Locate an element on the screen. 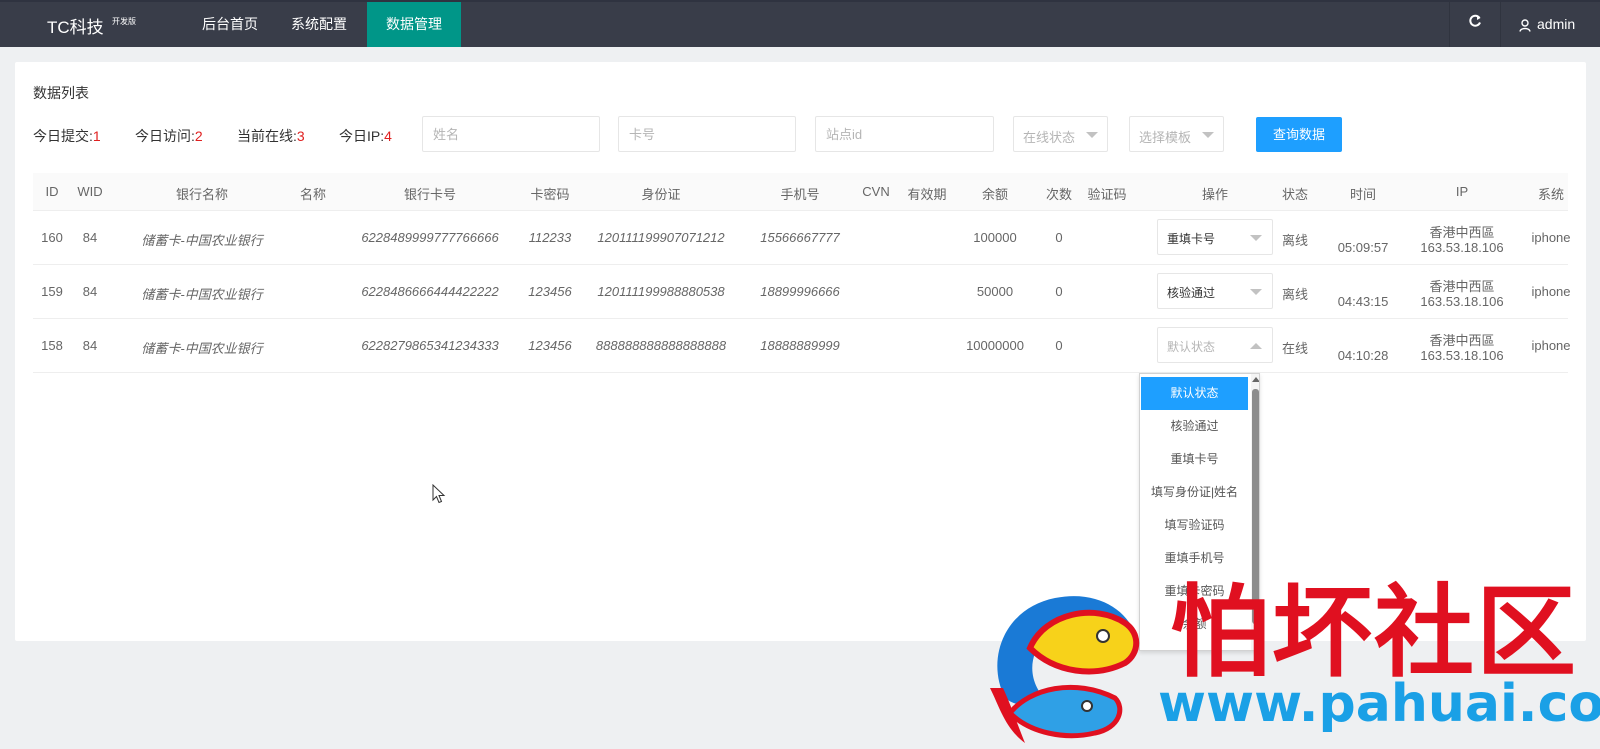 This screenshot has width=1600, height=749. nav-divider is located at coordinates (1500, 24).